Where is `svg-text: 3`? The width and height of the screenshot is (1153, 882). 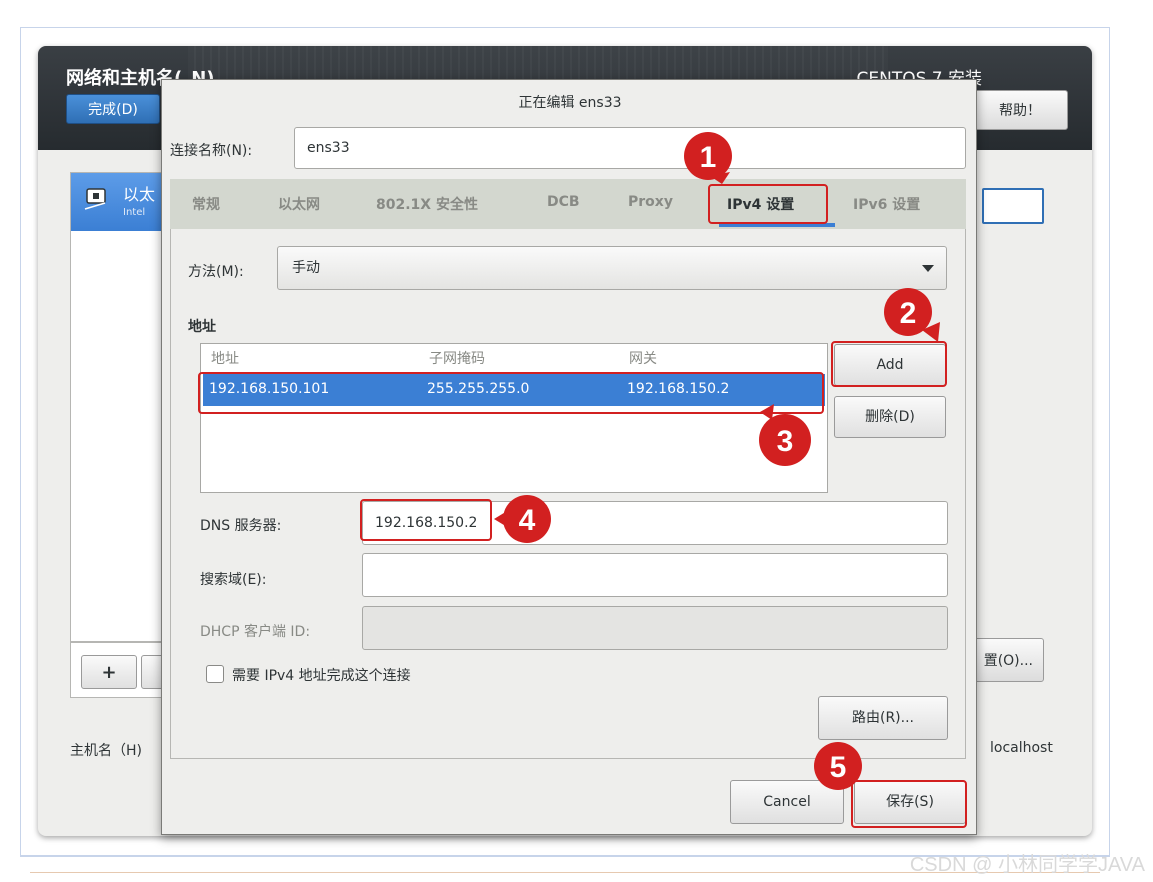
svg-text: 3 is located at coordinates (785, 441).